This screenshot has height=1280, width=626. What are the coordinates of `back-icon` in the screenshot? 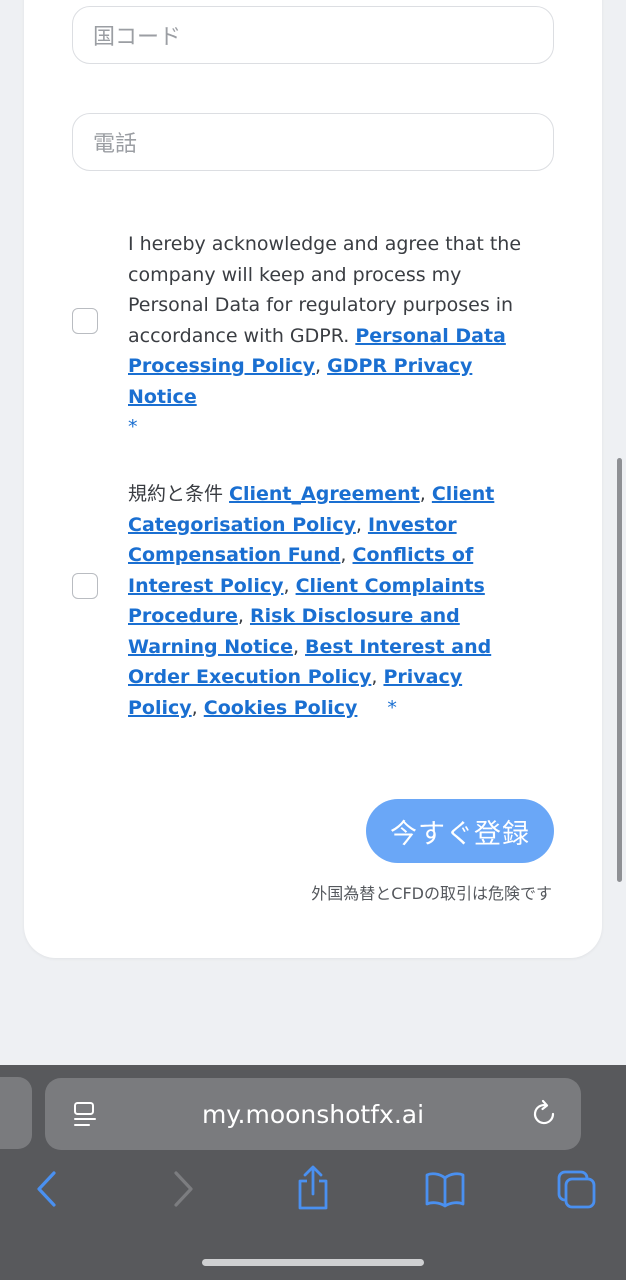 It's located at (47, 1191).